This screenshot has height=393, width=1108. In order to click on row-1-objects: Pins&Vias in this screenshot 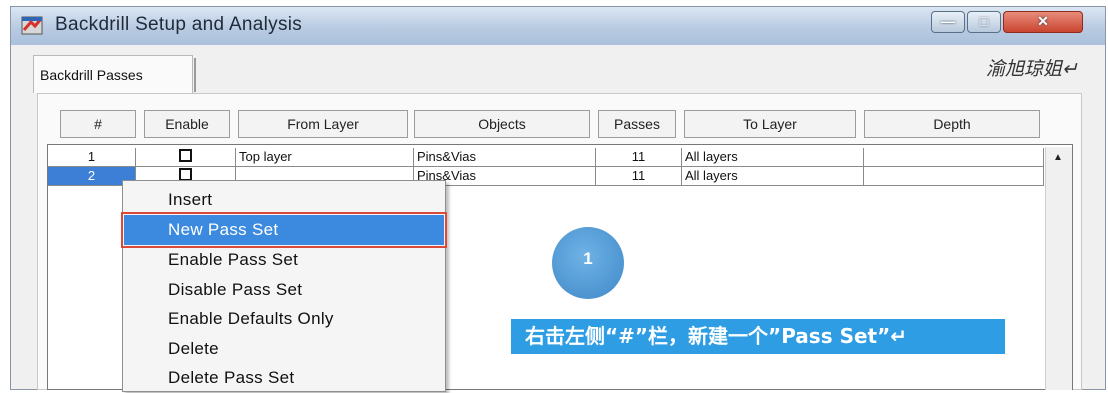, I will do `click(505, 157)`.